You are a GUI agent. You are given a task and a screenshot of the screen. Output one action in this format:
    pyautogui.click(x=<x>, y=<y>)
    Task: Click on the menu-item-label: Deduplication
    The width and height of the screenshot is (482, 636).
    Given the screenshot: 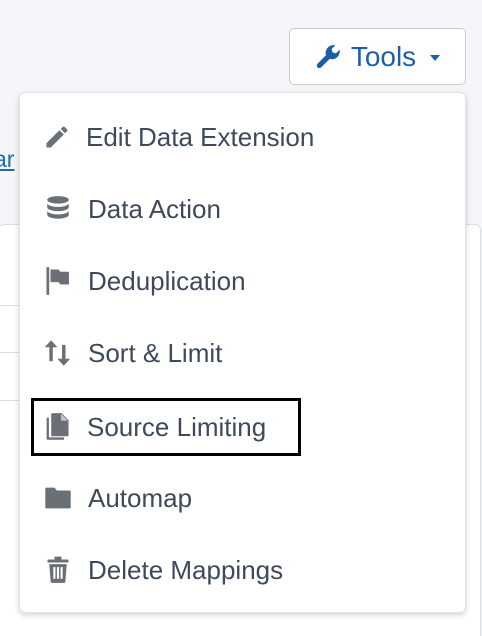 What is the action you would take?
    pyautogui.click(x=167, y=280)
    